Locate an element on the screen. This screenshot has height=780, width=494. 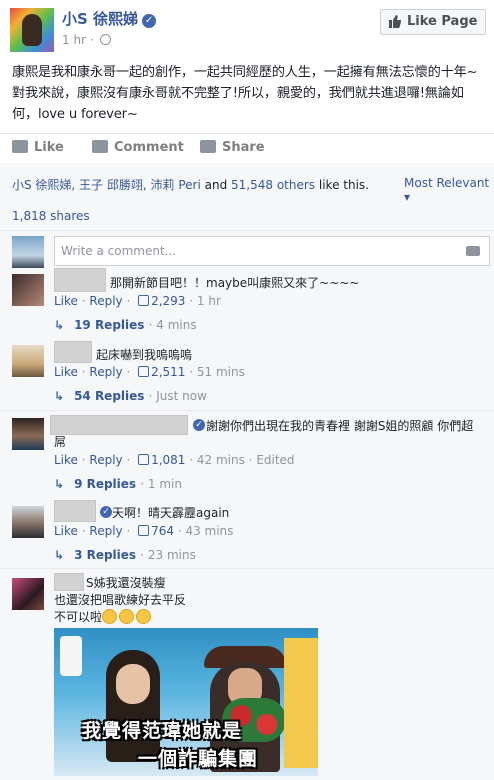
page-avatar is located at coordinates (32, 30).